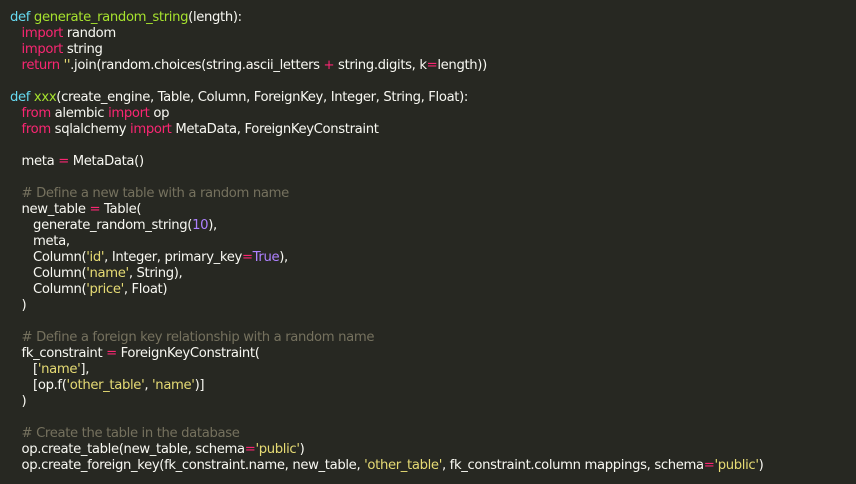 This screenshot has width=856, height=484. Describe the element at coordinates (433, 258) in the screenshot. I see `code-line: Column('id', Integer, primary_key=True),` at that location.